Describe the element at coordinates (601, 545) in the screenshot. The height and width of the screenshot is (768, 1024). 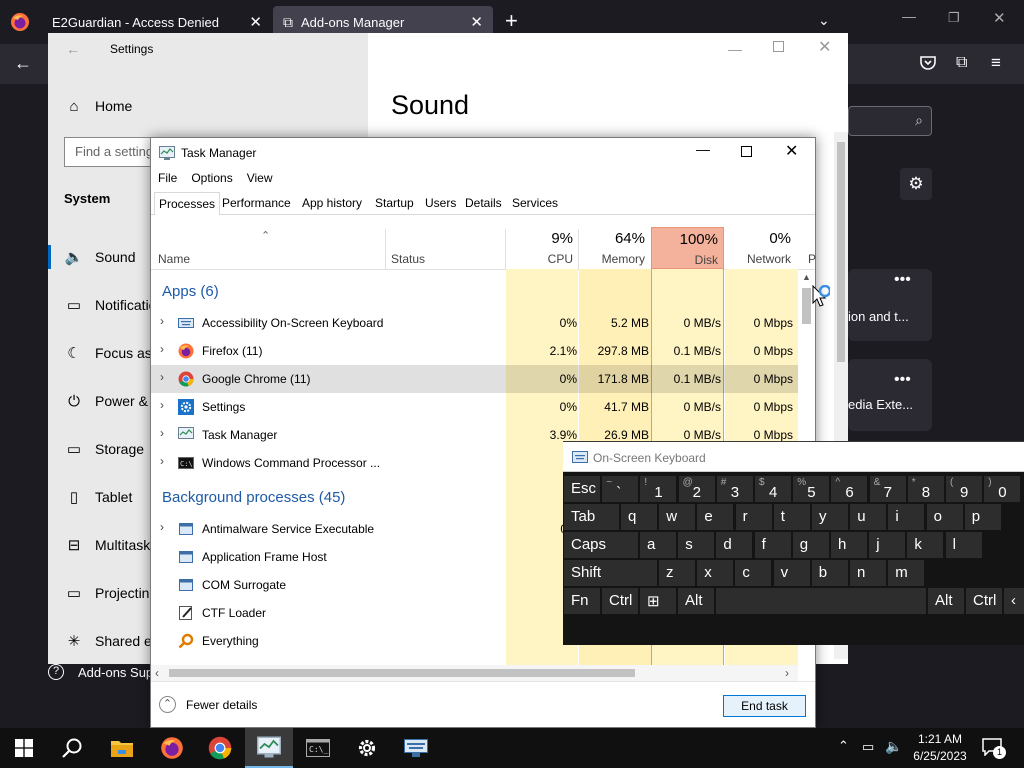
I see `osk-key-caps: Caps` at that location.